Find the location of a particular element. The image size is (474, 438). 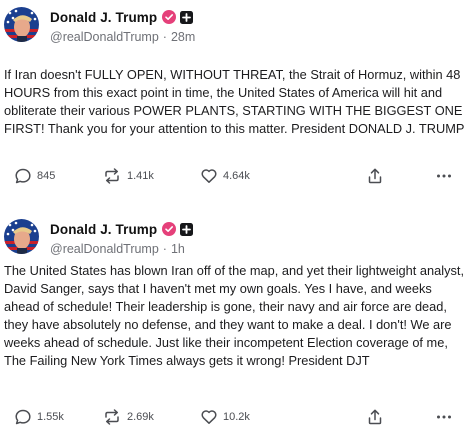

like-button: 4.64k is located at coordinates (225, 176).